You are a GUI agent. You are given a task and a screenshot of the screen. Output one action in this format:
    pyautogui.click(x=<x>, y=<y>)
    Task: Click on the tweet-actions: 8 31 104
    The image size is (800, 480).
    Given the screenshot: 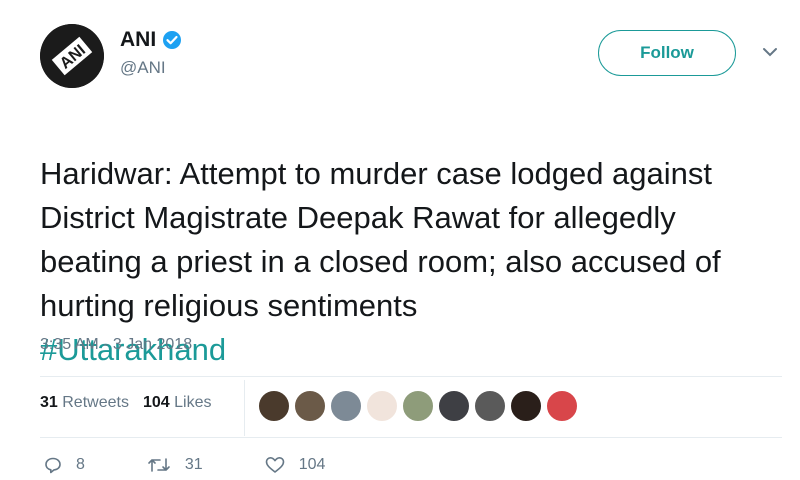 What is the action you would take?
    pyautogui.click(x=215, y=465)
    